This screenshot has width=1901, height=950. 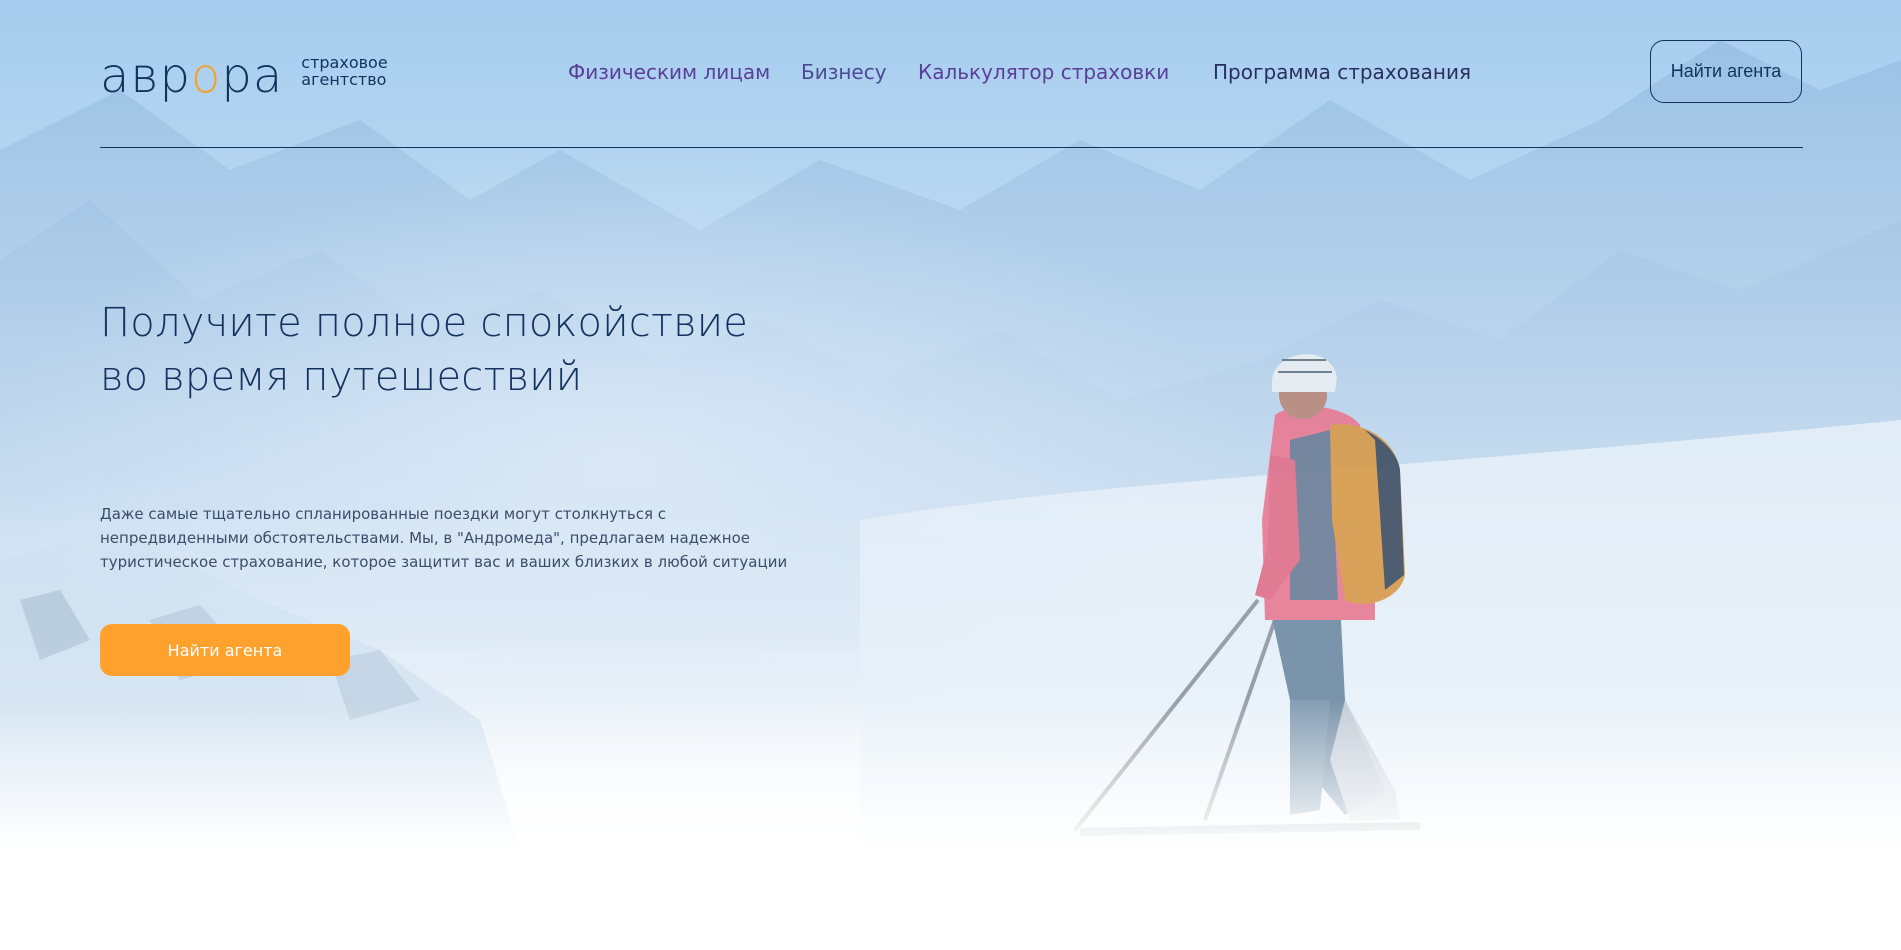 I want to click on logo: аврора страховое агентство, so click(x=244, y=76).